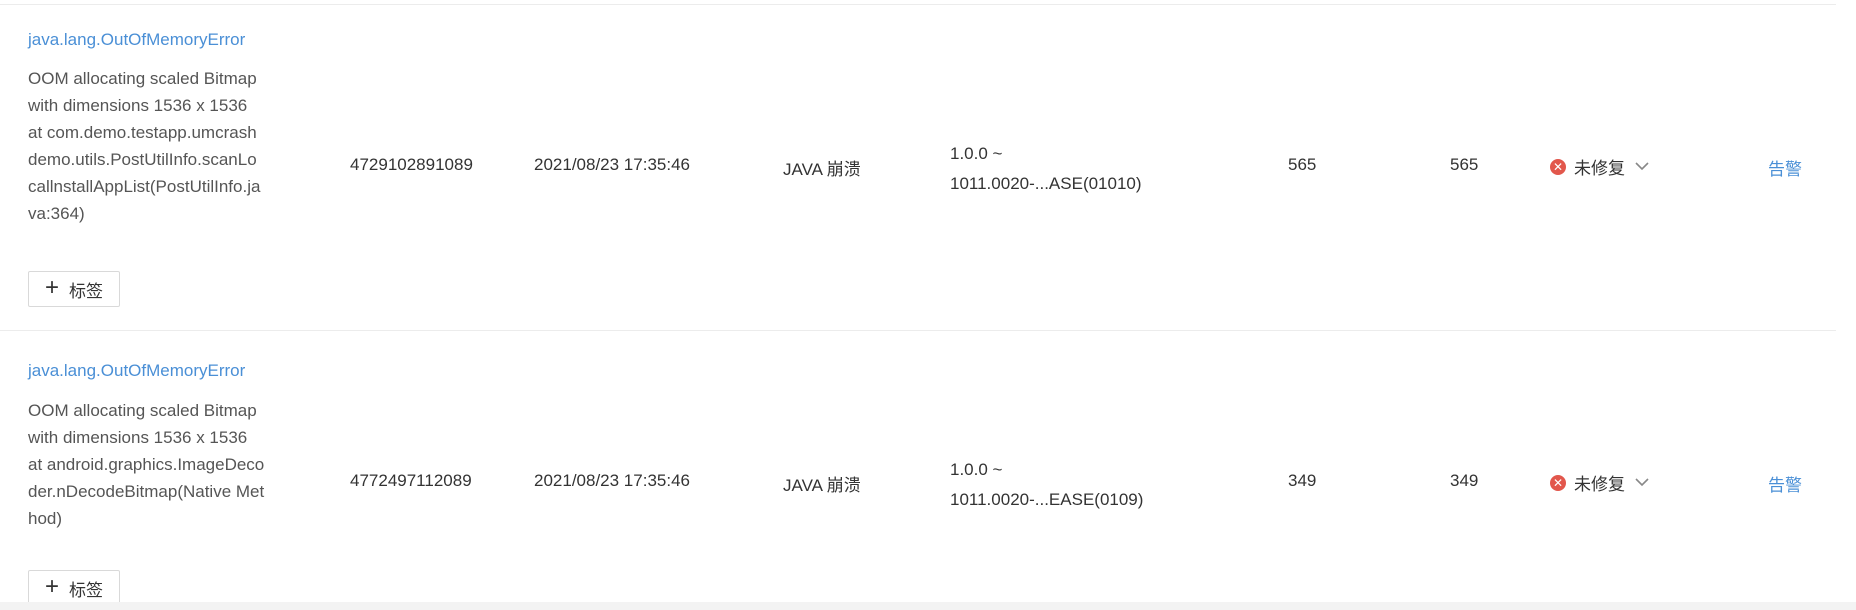  Describe the element at coordinates (1464, 164) in the screenshot. I see `affected-users-count: 565` at that location.